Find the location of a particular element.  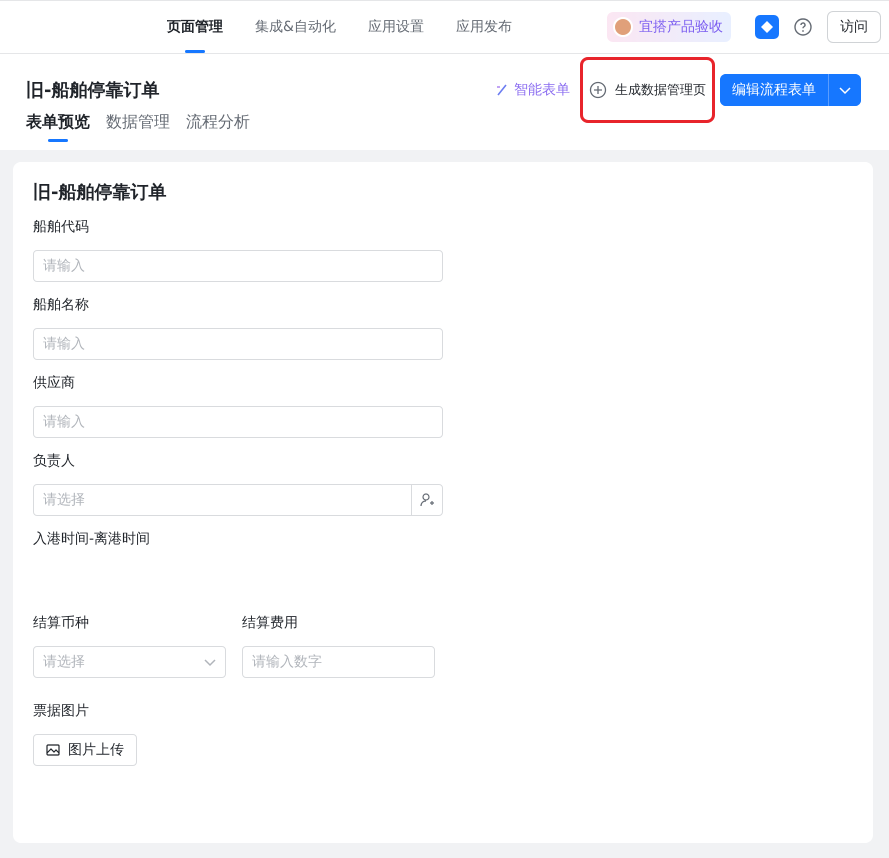

visit-button: 访问 is located at coordinates (854, 27).